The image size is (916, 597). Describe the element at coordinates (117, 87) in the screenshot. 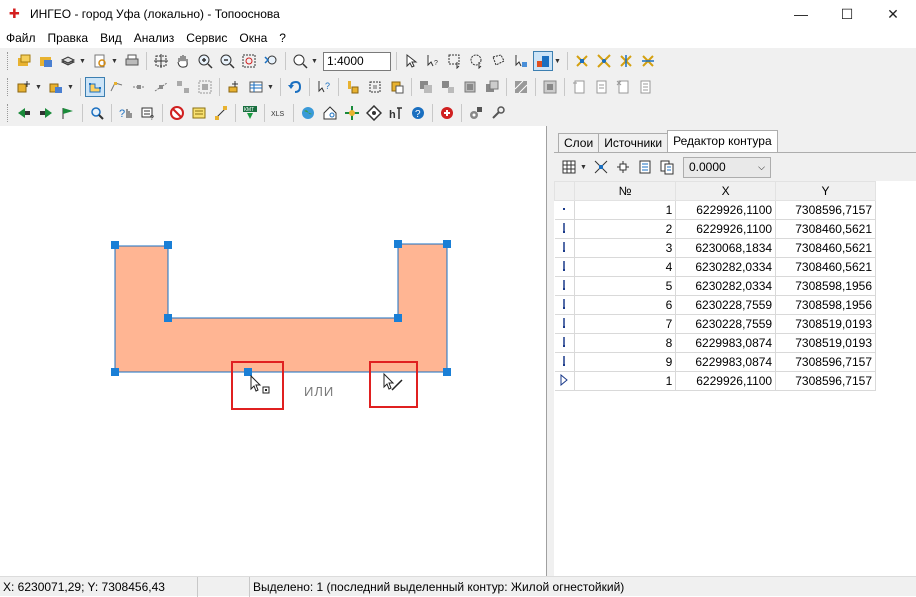

I see `vertex-edit-icon` at that location.